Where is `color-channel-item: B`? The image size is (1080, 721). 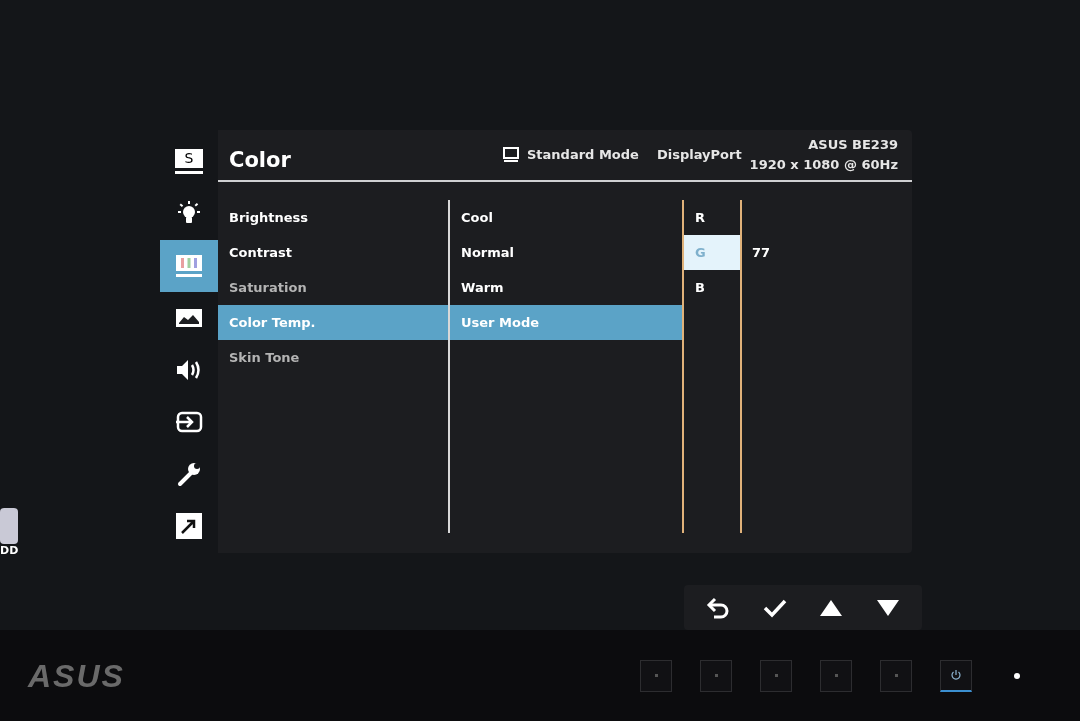 color-channel-item: B is located at coordinates (712, 287).